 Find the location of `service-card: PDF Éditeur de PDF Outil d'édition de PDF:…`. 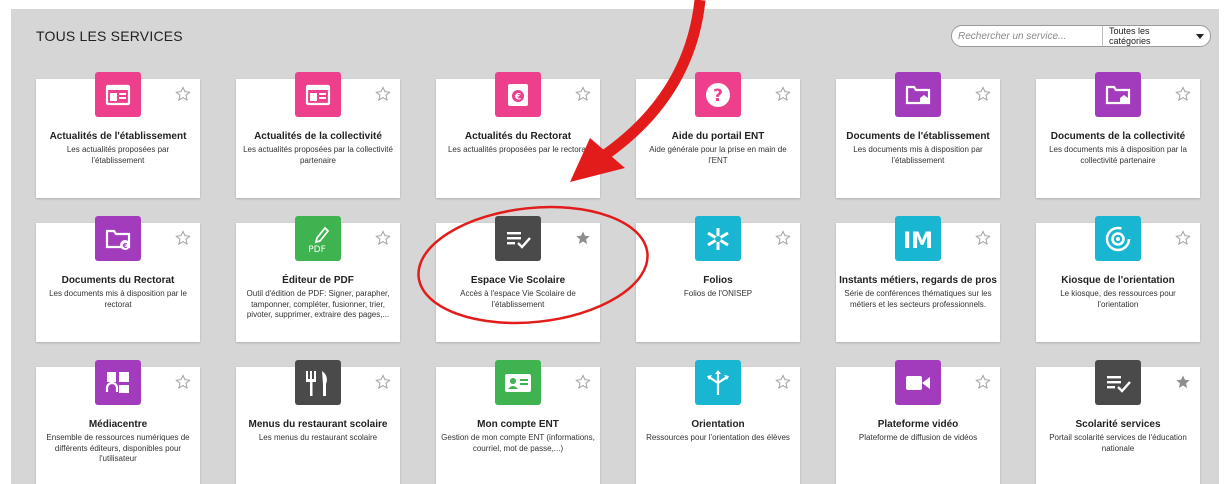

service-card: PDF Éditeur de PDF Outil d'édition de PDF:… is located at coordinates (318, 279).